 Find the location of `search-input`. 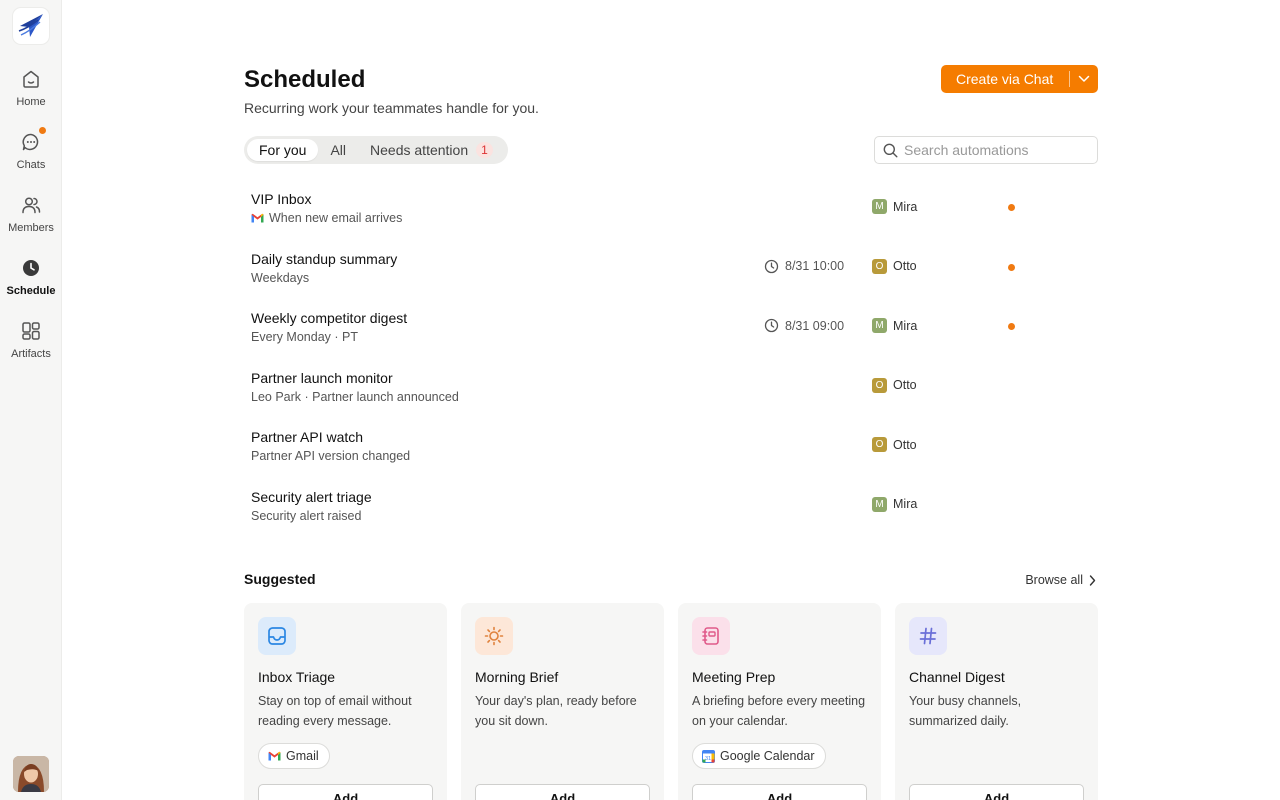

search-input is located at coordinates (994, 150).